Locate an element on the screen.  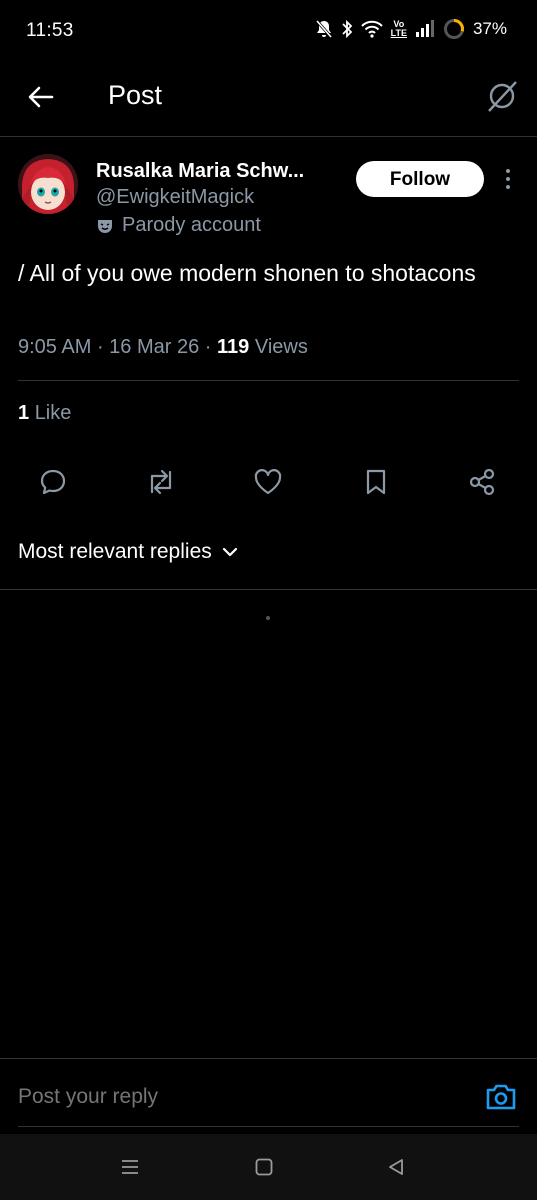
share-button is located at coordinates (482, 482).